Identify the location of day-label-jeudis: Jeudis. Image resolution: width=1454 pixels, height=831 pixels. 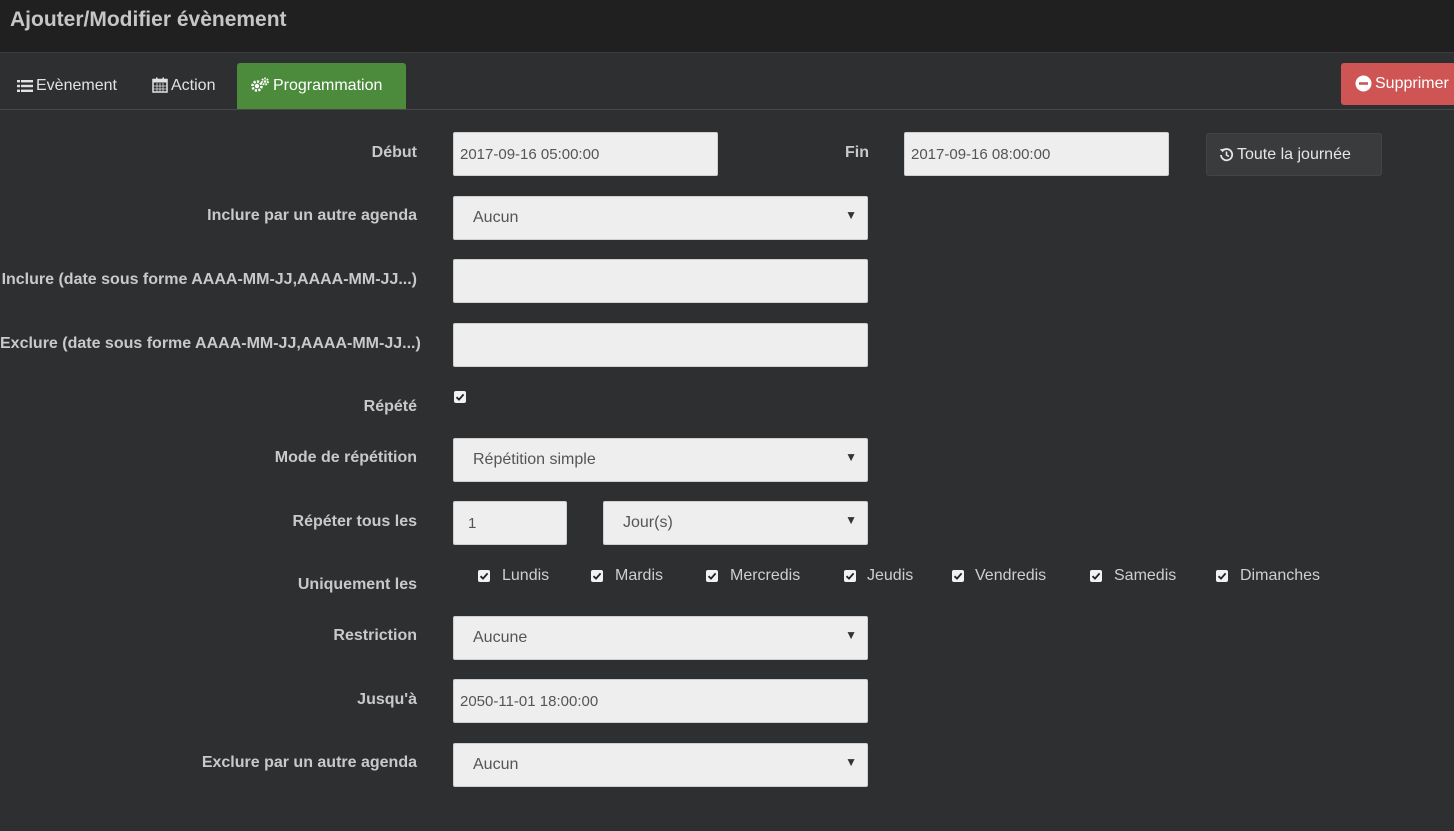
(890, 575).